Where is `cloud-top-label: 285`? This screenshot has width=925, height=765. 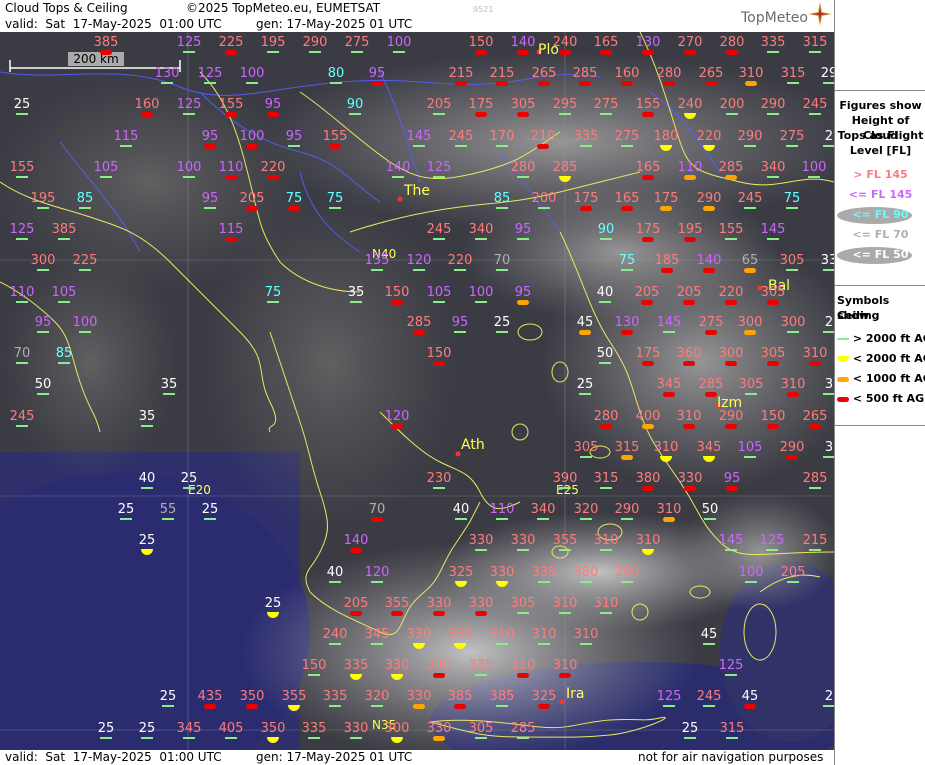
cloud-top-label: 285 is located at coordinates (731, 167).